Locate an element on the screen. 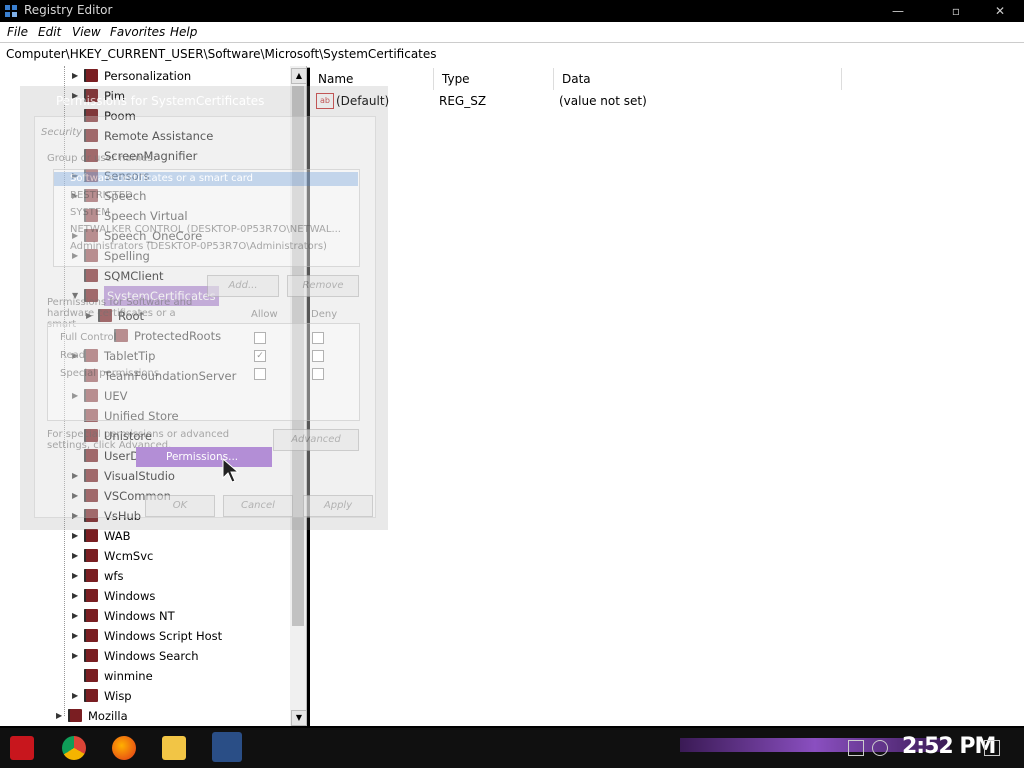 The height and width of the screenshot is (768, 1024). apply-button: Apply is located at coordinates (338, 506).